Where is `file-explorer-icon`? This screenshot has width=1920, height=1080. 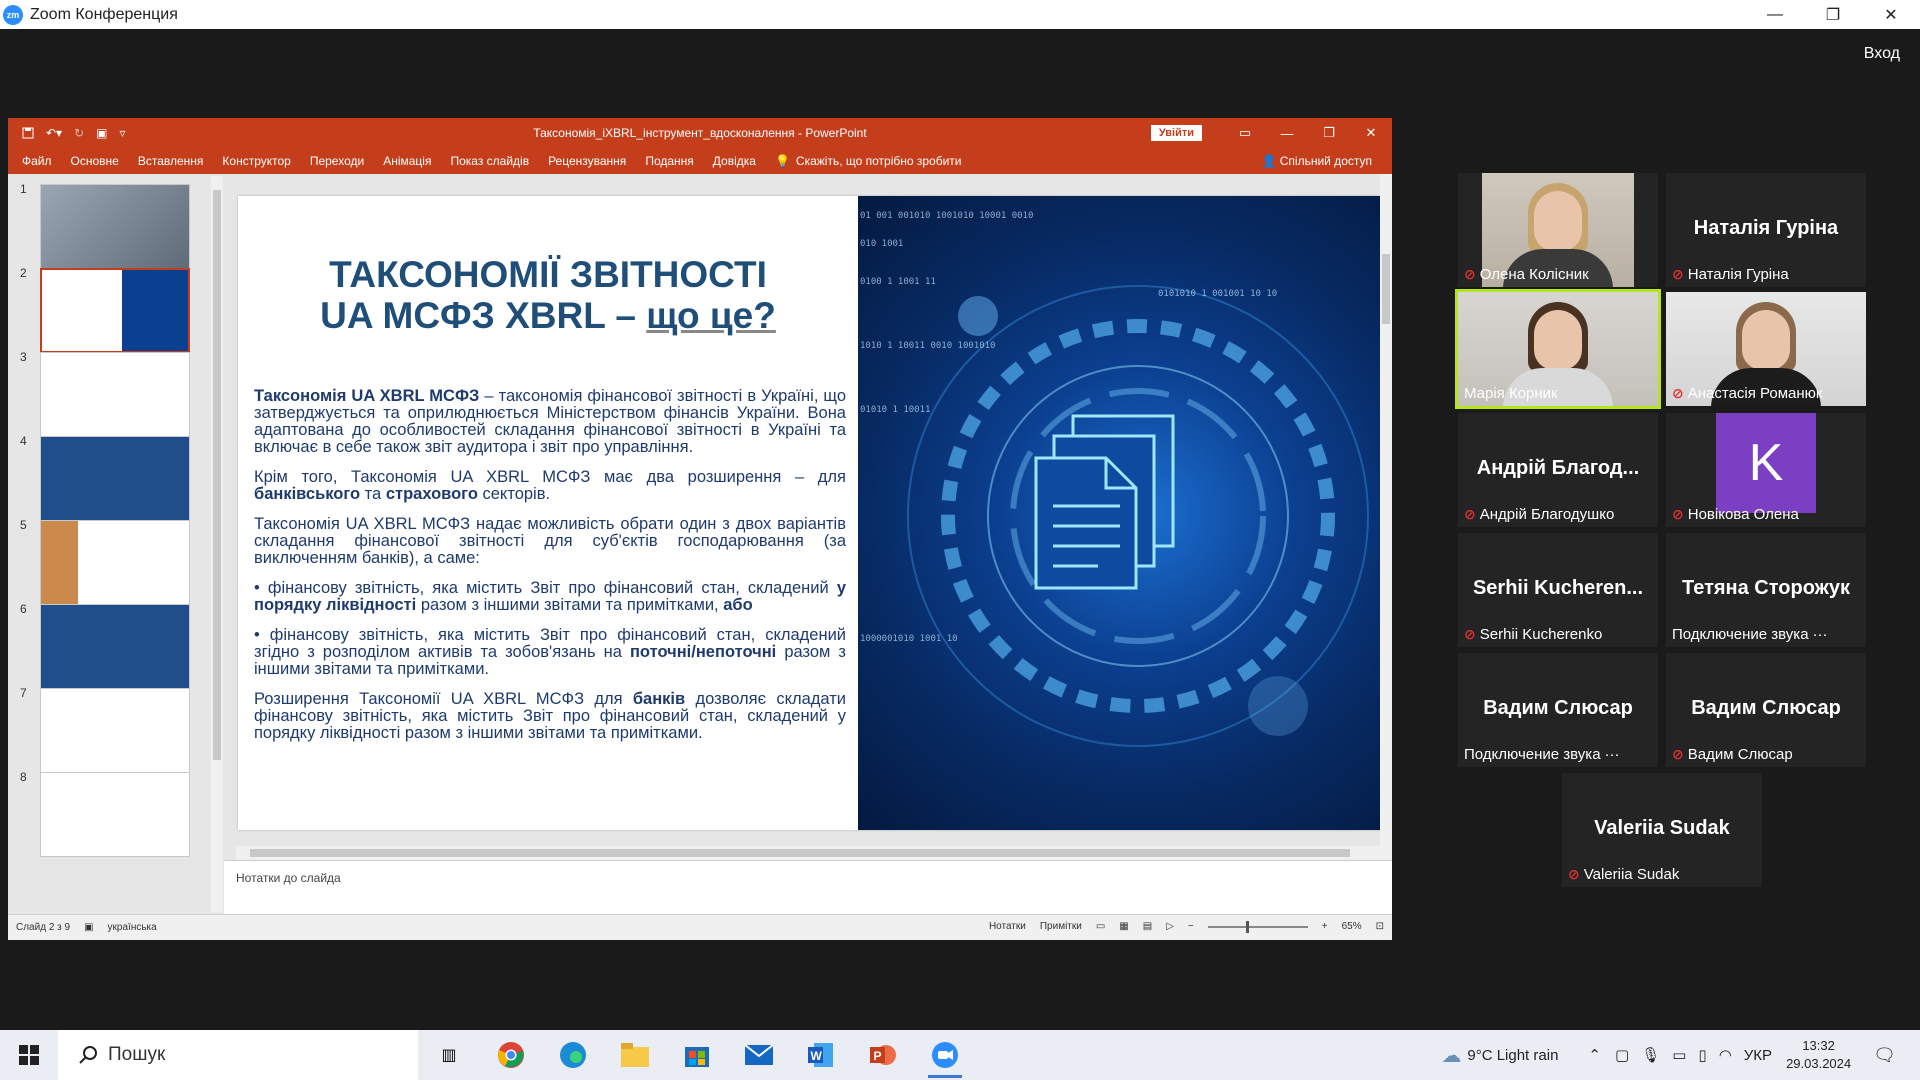 file-explorer-icon is located at coordinates (635, 1055).